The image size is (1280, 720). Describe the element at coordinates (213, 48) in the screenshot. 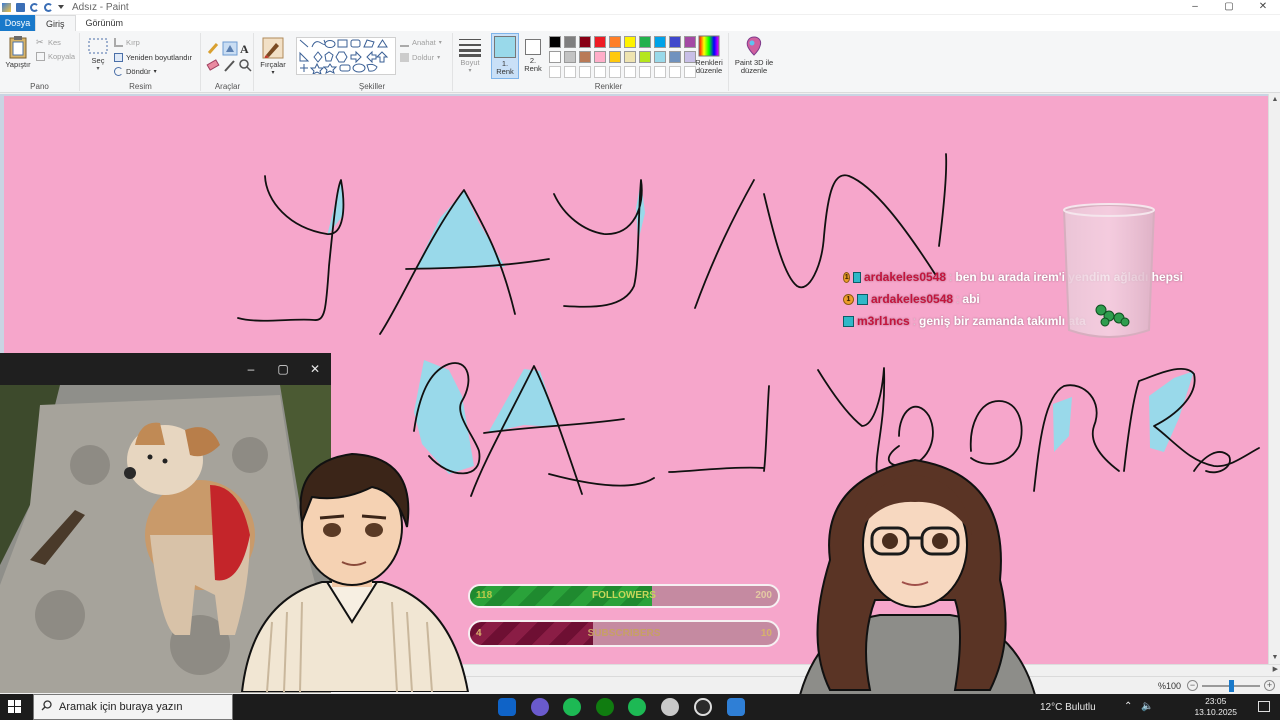

I see `pencil-icon` at that location.